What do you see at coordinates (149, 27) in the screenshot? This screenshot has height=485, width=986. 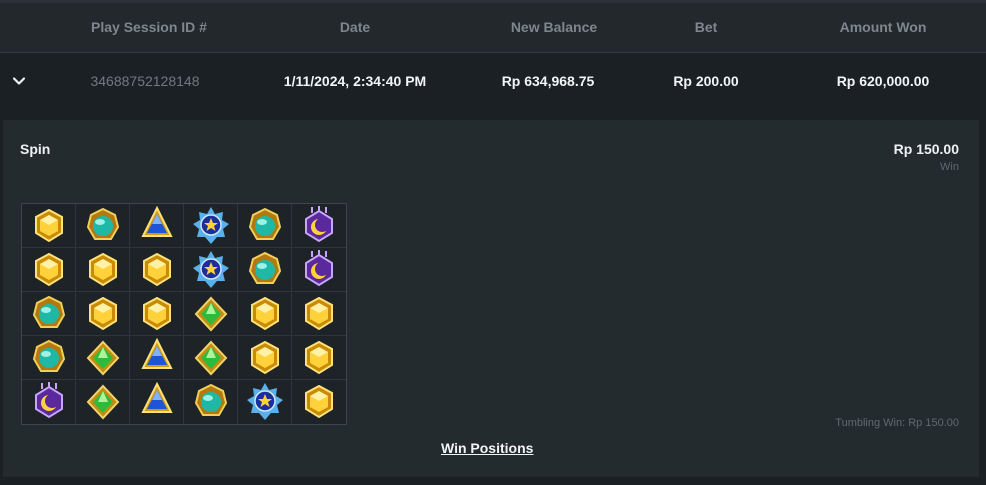 I see `header-session-id: Play Session ID #` at bounding box center [149, 27].